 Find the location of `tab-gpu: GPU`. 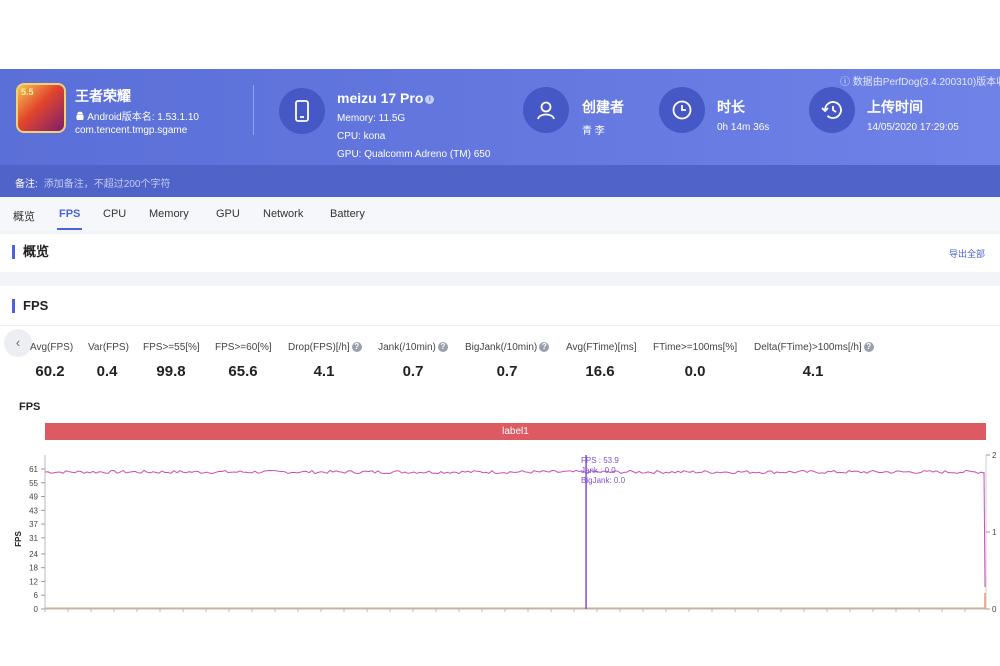

tab-gpu: GPU is located at coordinates (228, 214).